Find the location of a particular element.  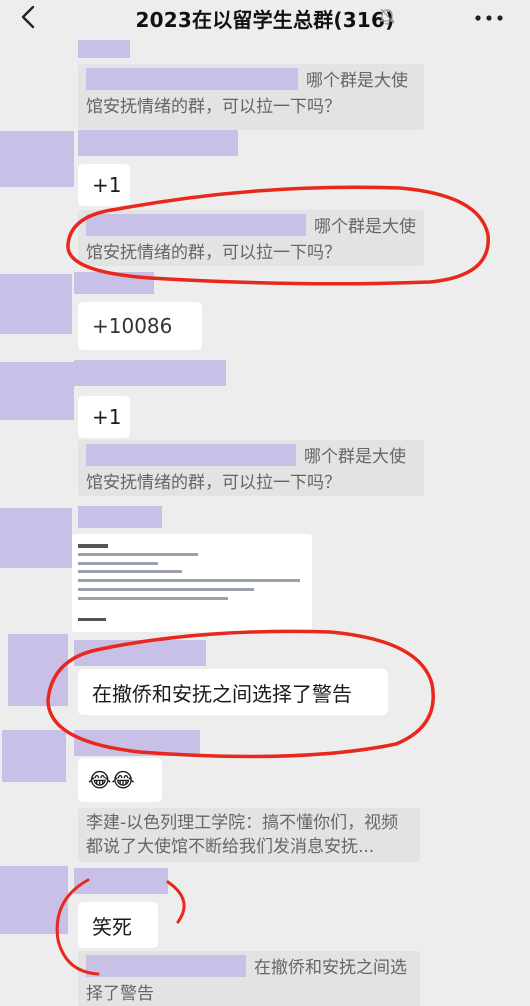

quoted-message: 在撤侨和安抚之间选择了警告 is located at coordinates (249, 978).